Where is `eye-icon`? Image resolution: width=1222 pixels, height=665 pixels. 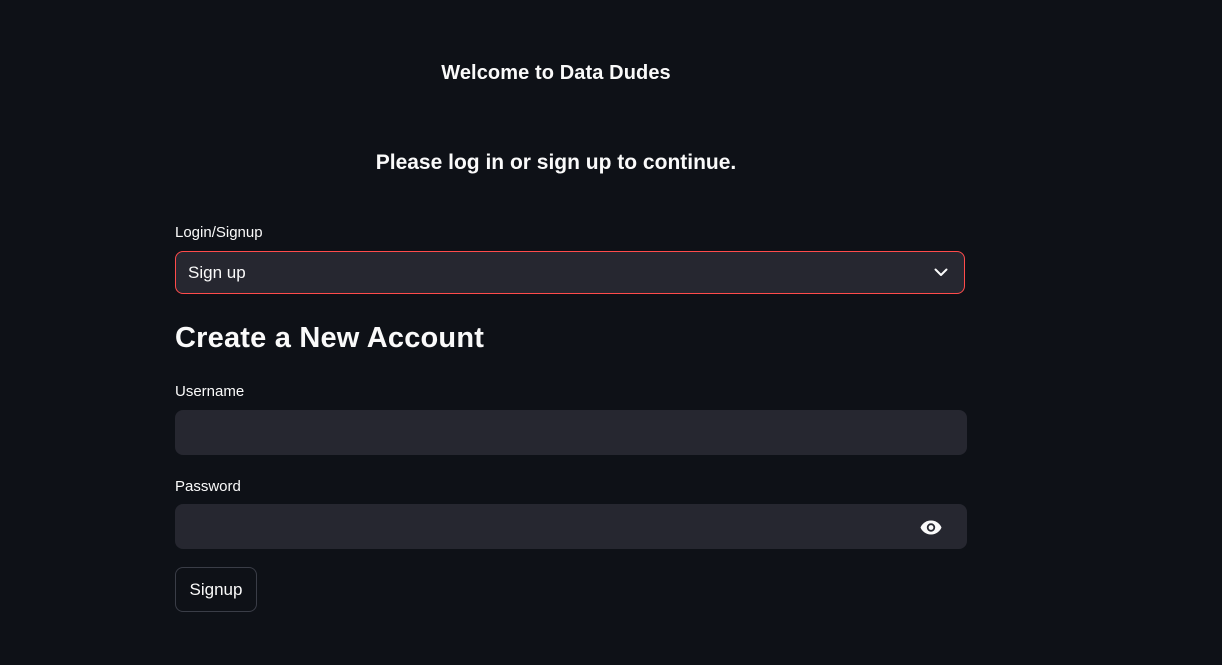
eye-icon is located at coordinates (931, 527).